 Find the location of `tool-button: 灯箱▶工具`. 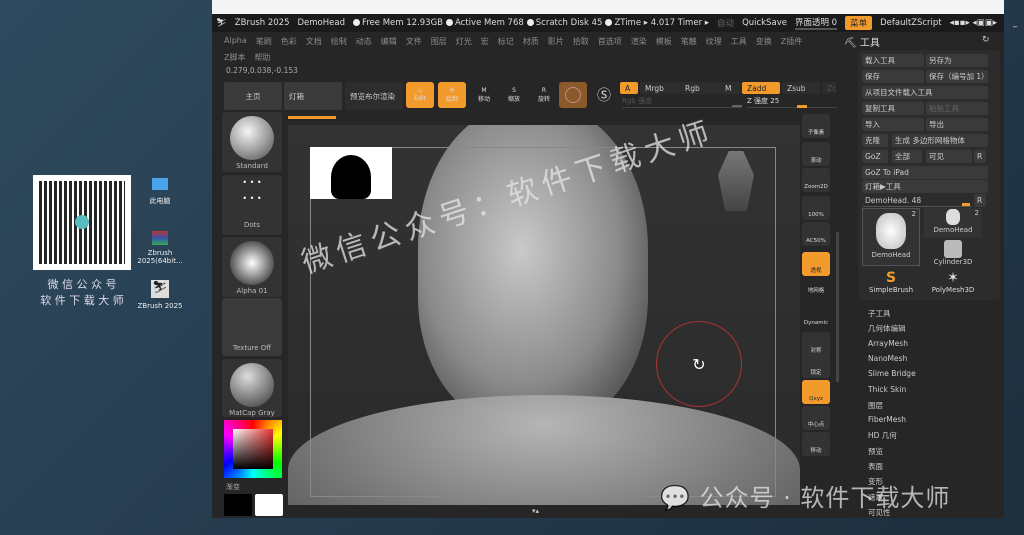

tool-button: 灯箱▶工具 is located at coordinates (925, 186).